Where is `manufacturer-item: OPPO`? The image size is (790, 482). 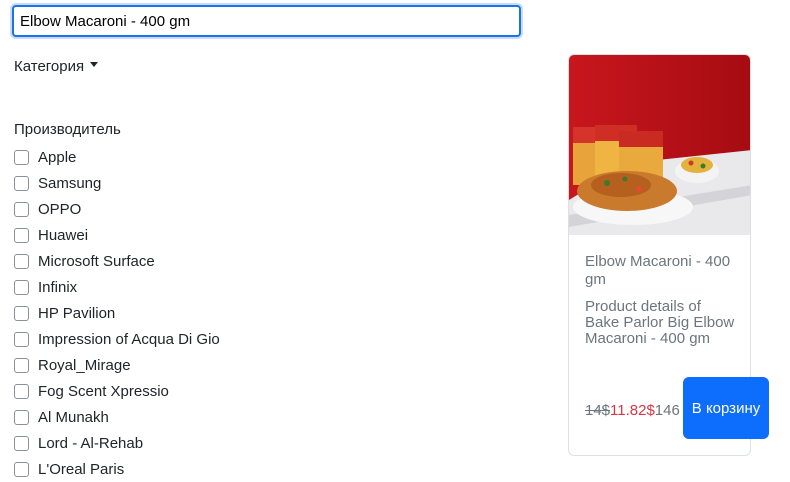
manufacturer-item: OPPO is located at coordinates (117, 209).